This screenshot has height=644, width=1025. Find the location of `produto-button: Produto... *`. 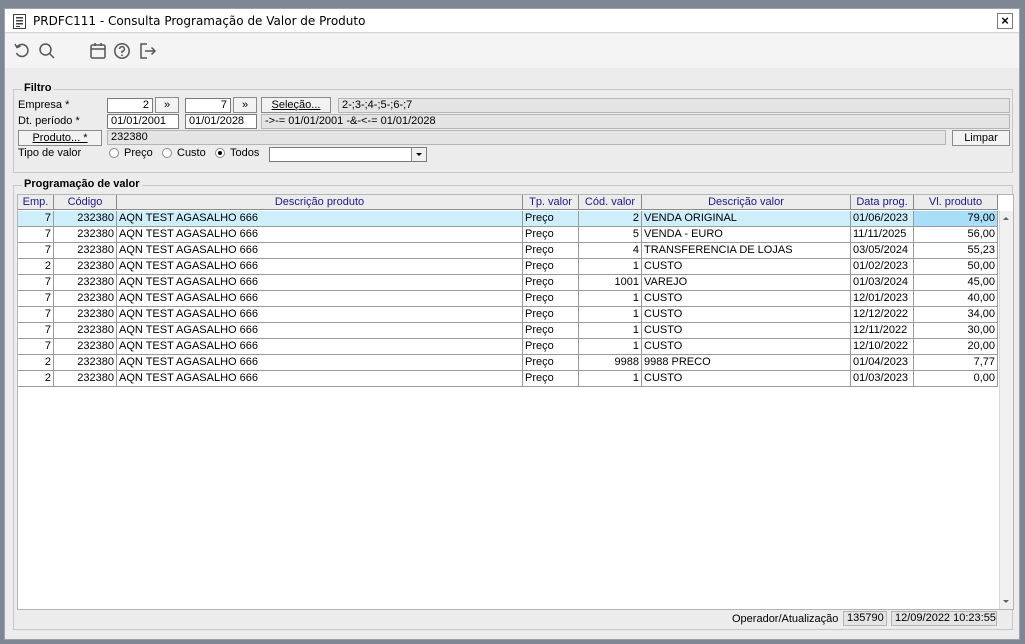

produto-button: Produto... * is located at coordinates (60, 138).